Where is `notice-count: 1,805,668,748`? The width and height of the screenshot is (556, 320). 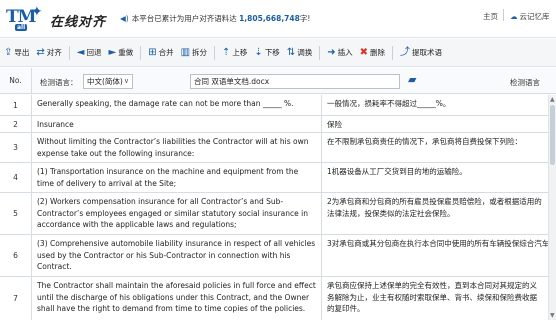
notice-count: 1,805,668,748 is located at coordinates (269, 18).